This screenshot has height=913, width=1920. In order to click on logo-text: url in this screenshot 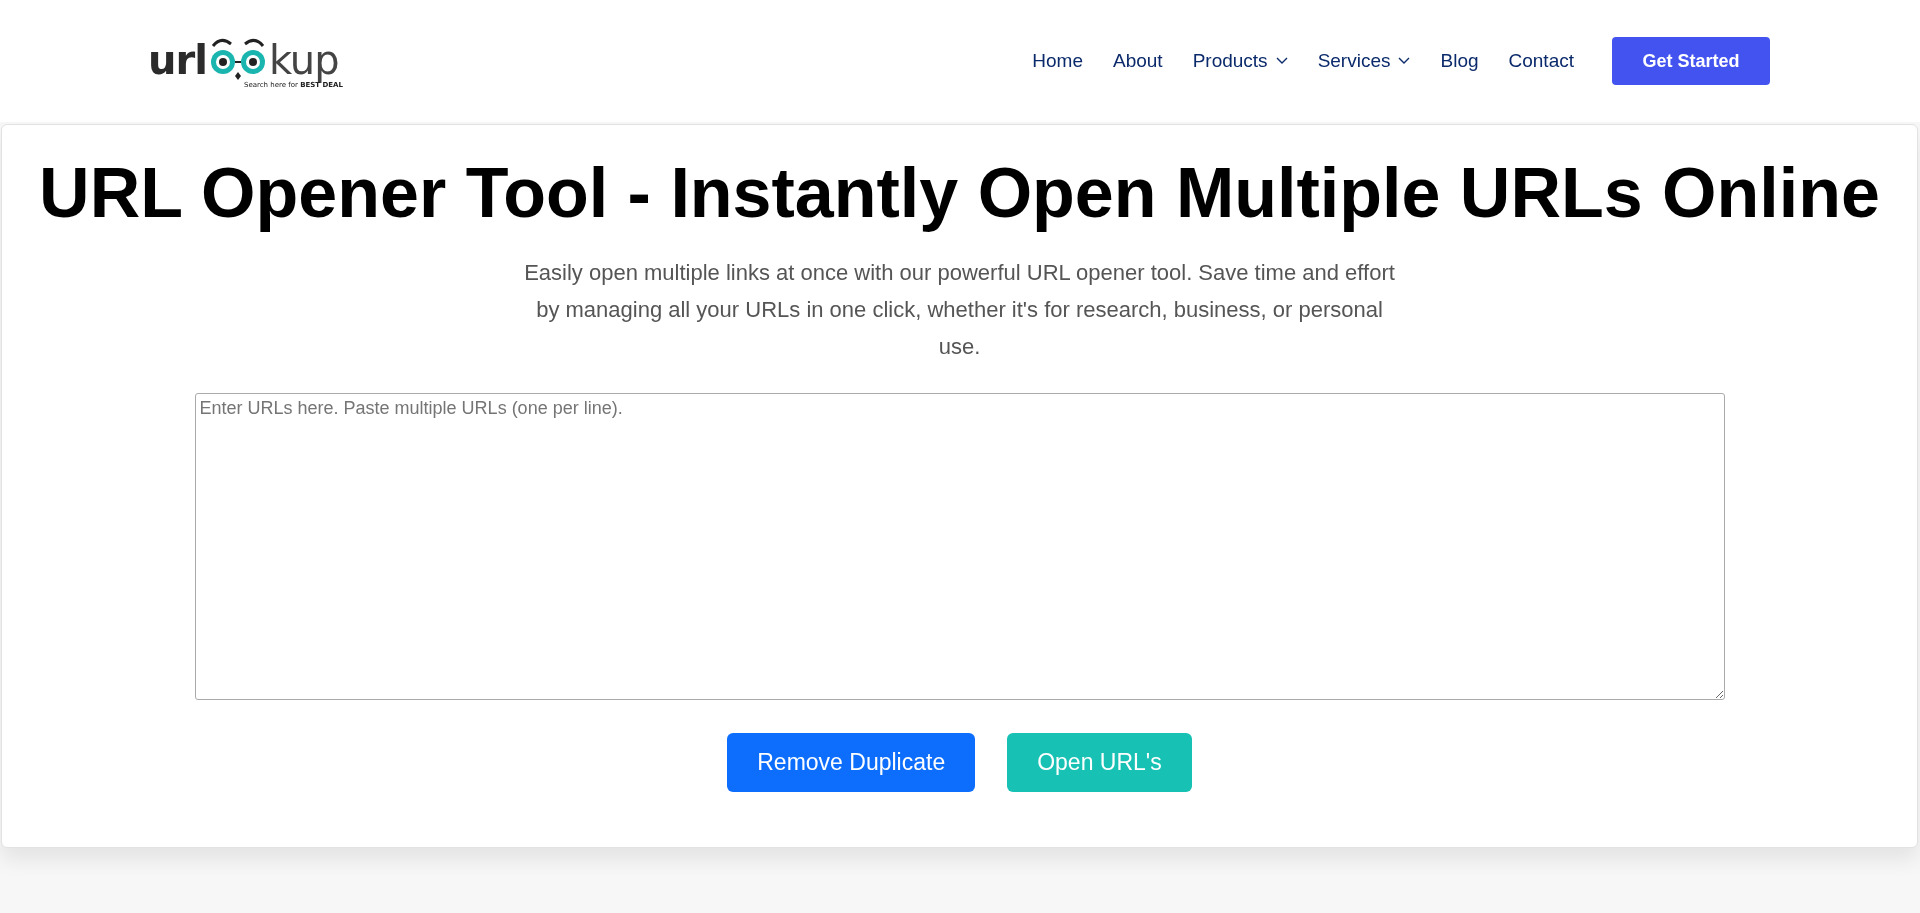, I will do `click(177, 59)`.